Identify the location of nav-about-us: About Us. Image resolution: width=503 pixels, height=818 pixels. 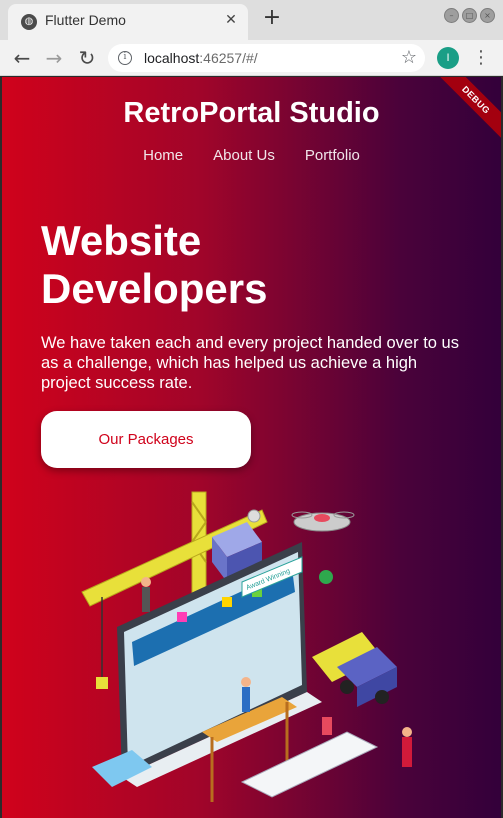
(244, 155).